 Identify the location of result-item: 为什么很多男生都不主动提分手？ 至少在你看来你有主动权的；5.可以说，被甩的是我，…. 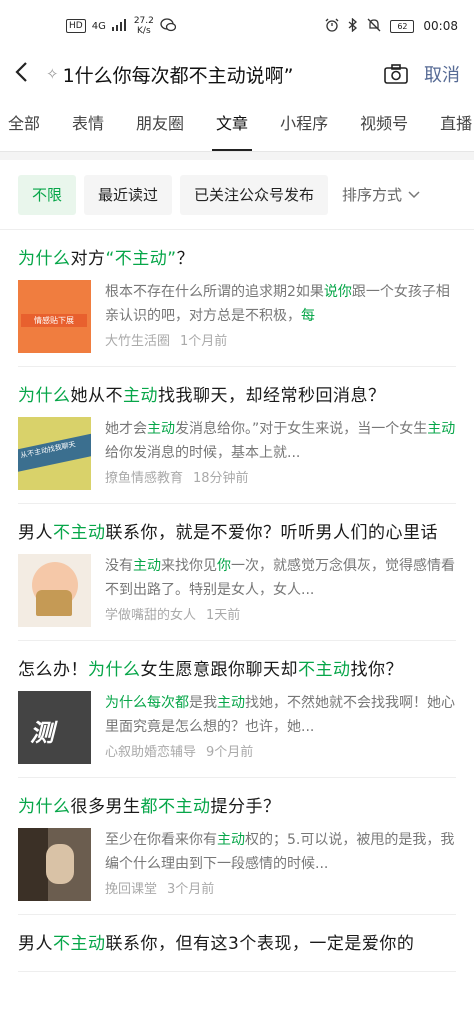
(237, 846).